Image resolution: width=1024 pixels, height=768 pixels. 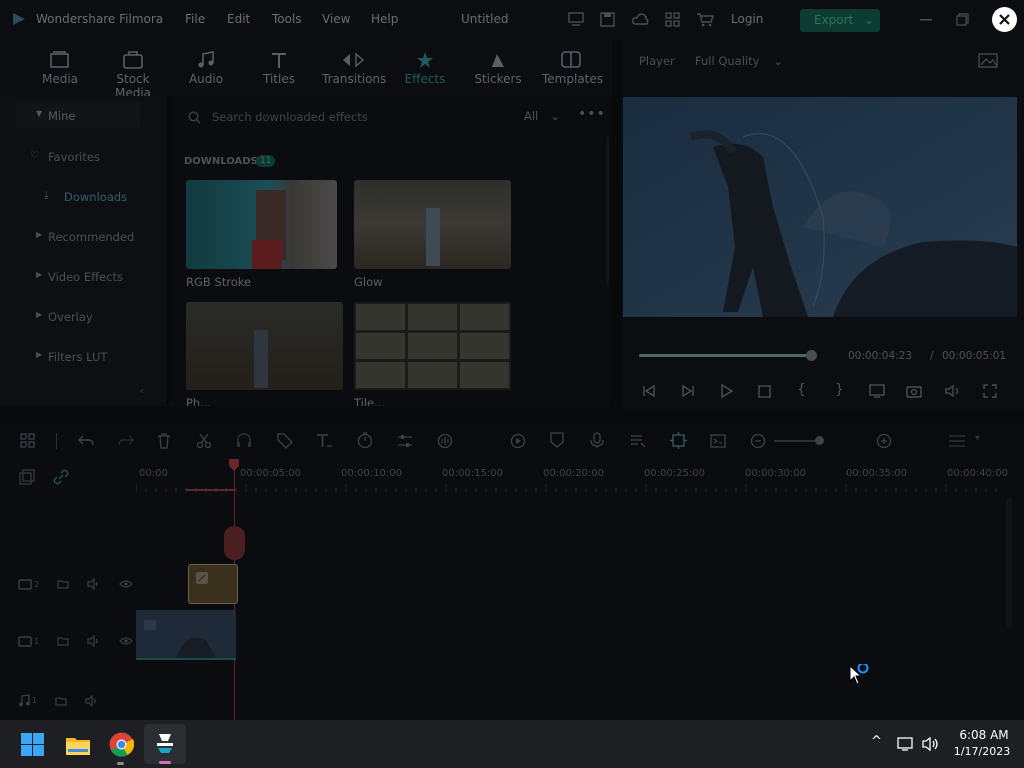 I want to click on restore-icon, so click(x=962, y=19).